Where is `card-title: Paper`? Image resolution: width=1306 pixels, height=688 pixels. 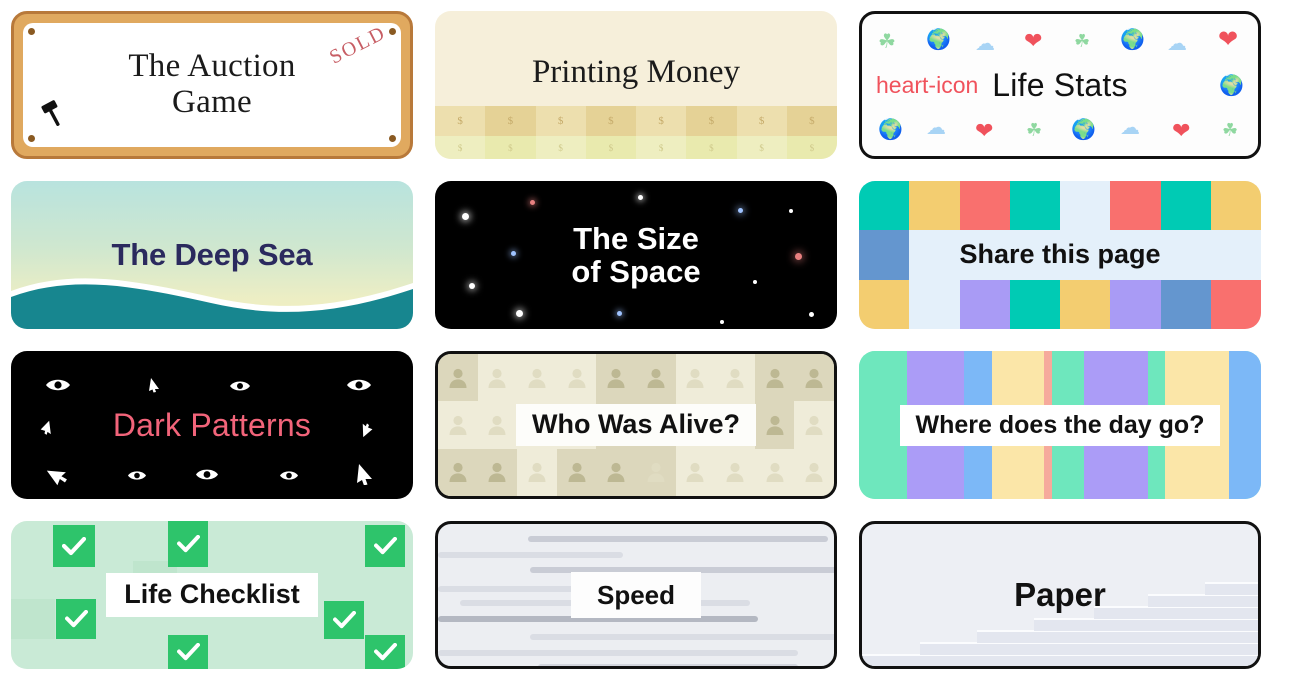
card-title: Paper is located at coordinates (1060, 595).